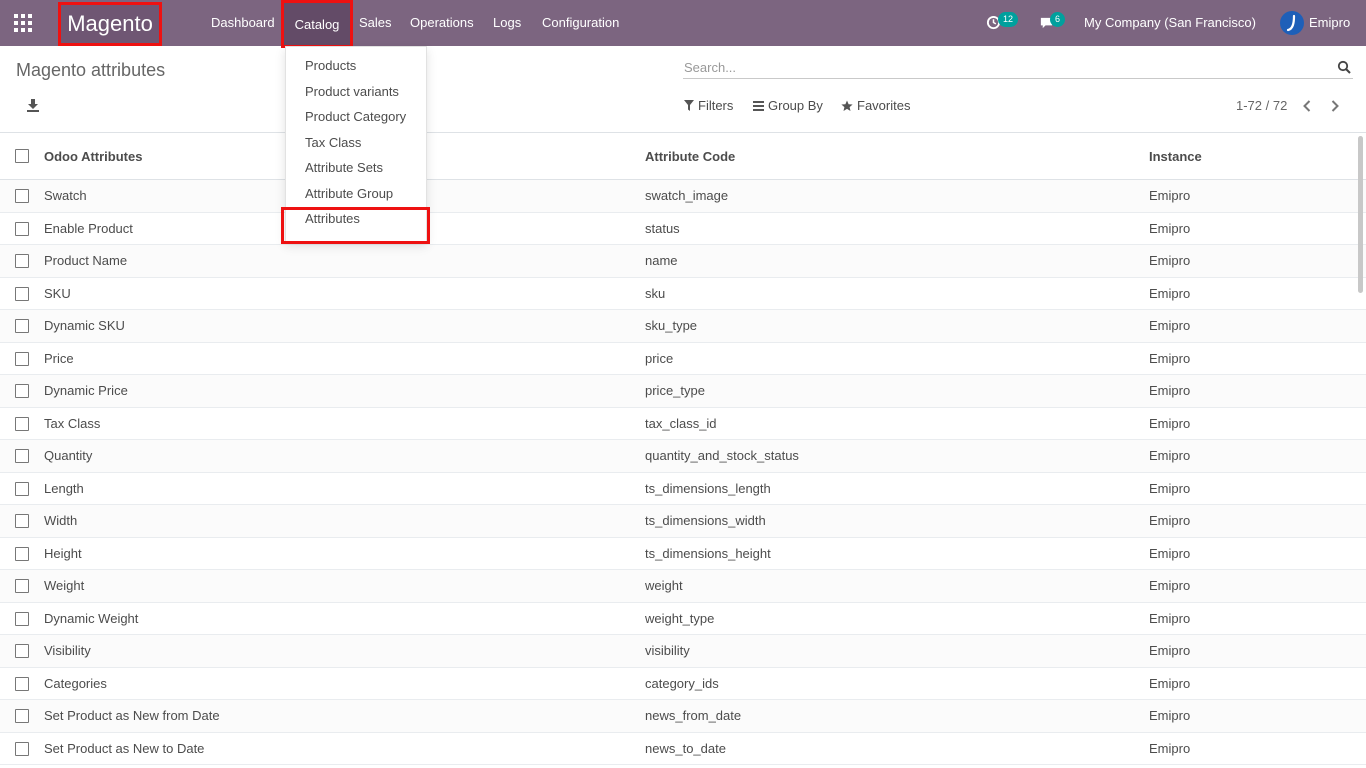 The image size is (1366, 768). What do you see at coordinates (22, 156) in the screenshot?
I see `select-all-checkbox` at bounding box center [22, 156].